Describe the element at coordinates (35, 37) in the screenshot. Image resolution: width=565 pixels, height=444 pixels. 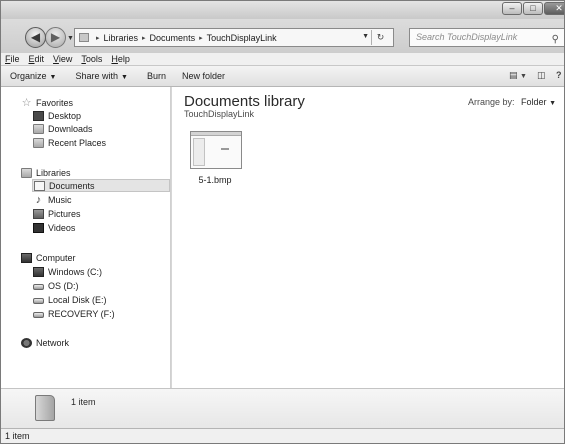
I see `back-button: ◀` at that location.